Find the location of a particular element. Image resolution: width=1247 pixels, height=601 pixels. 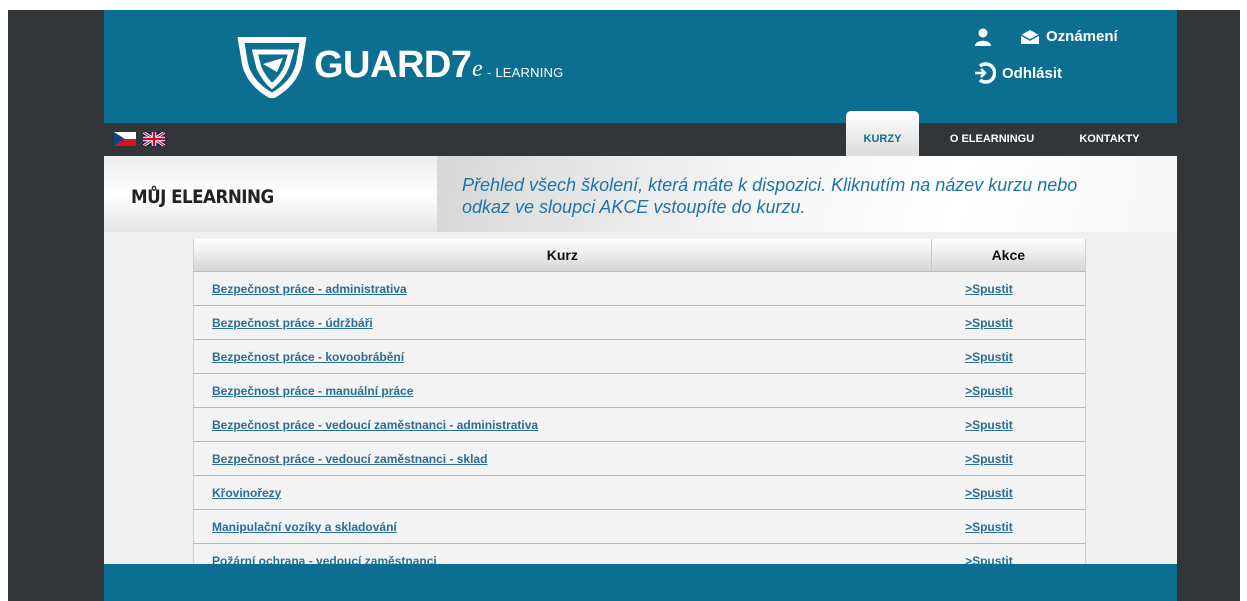

tab-kontakty: KONTAKTY is located at coordinates (1109, 139).